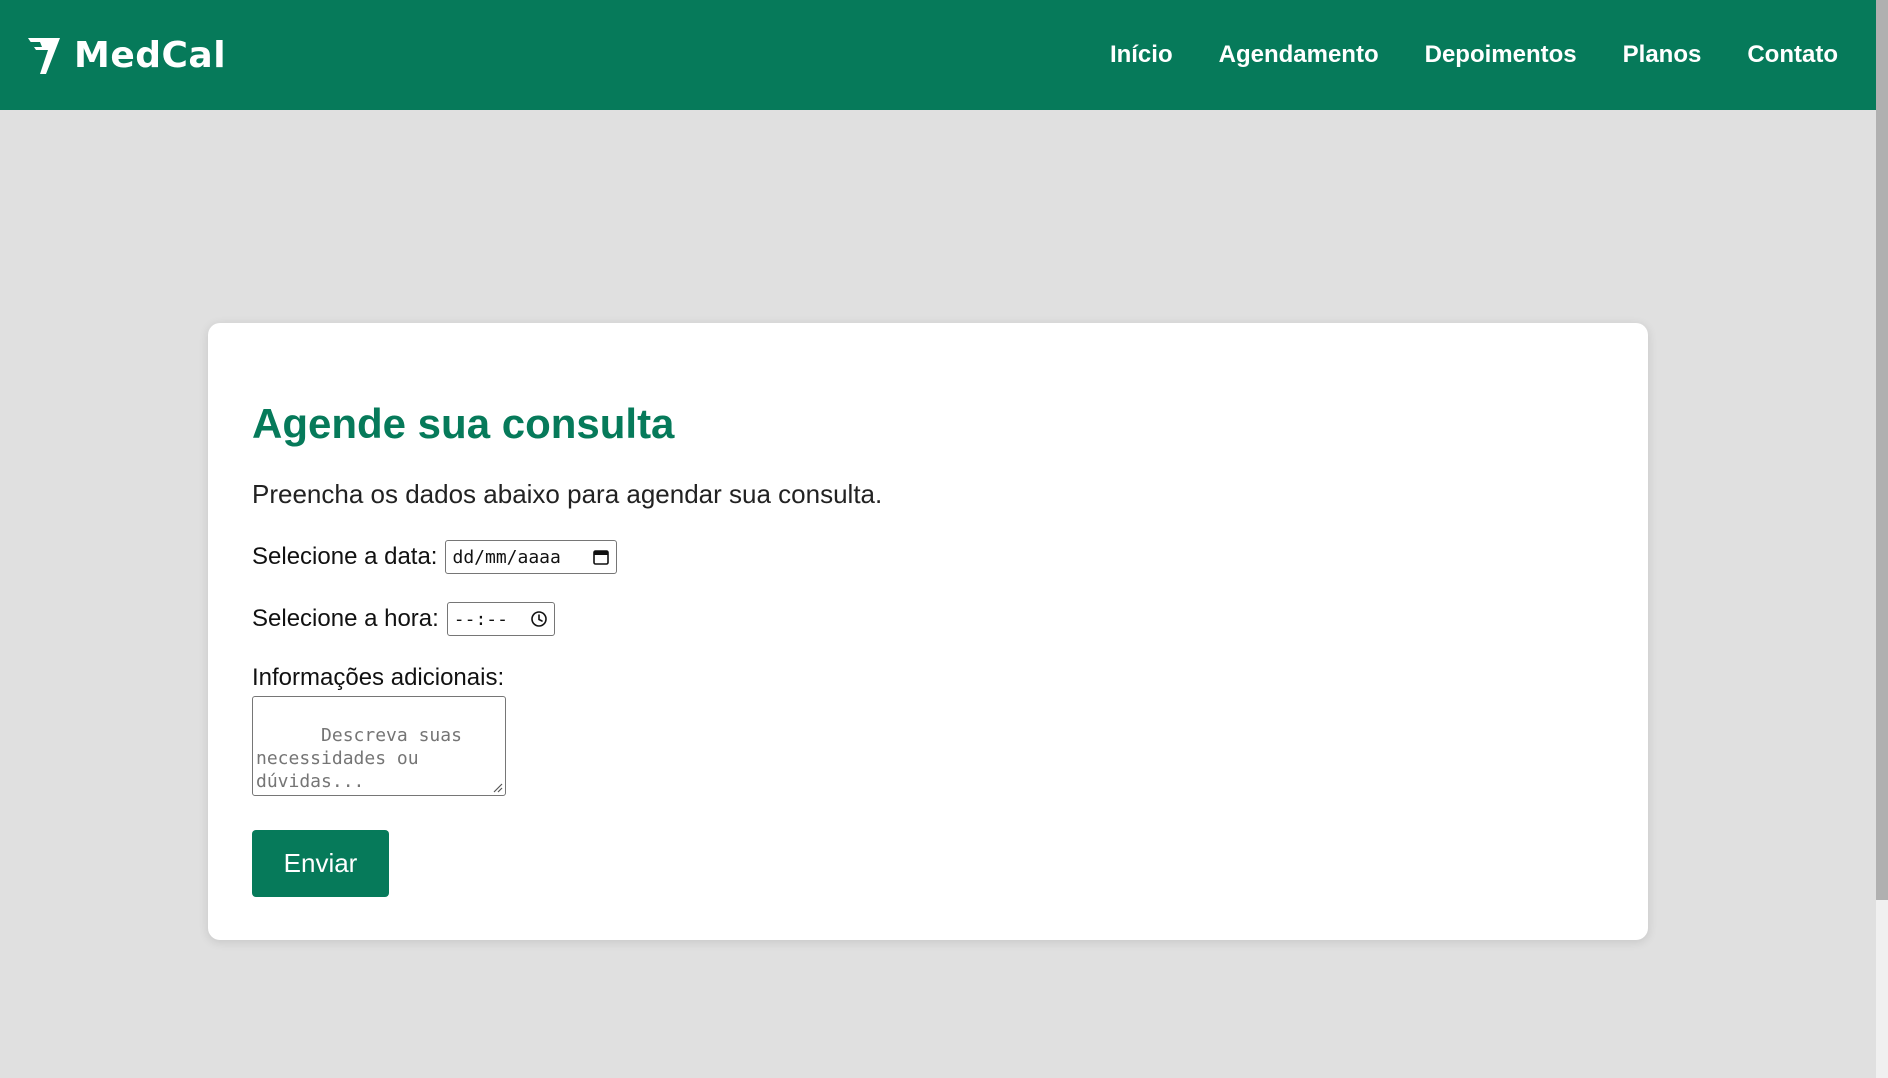 Image resolution: width=1888 pixels, height=1078 pixels. I want to click on nav-item-contato: Contato, so click(1792, 55).